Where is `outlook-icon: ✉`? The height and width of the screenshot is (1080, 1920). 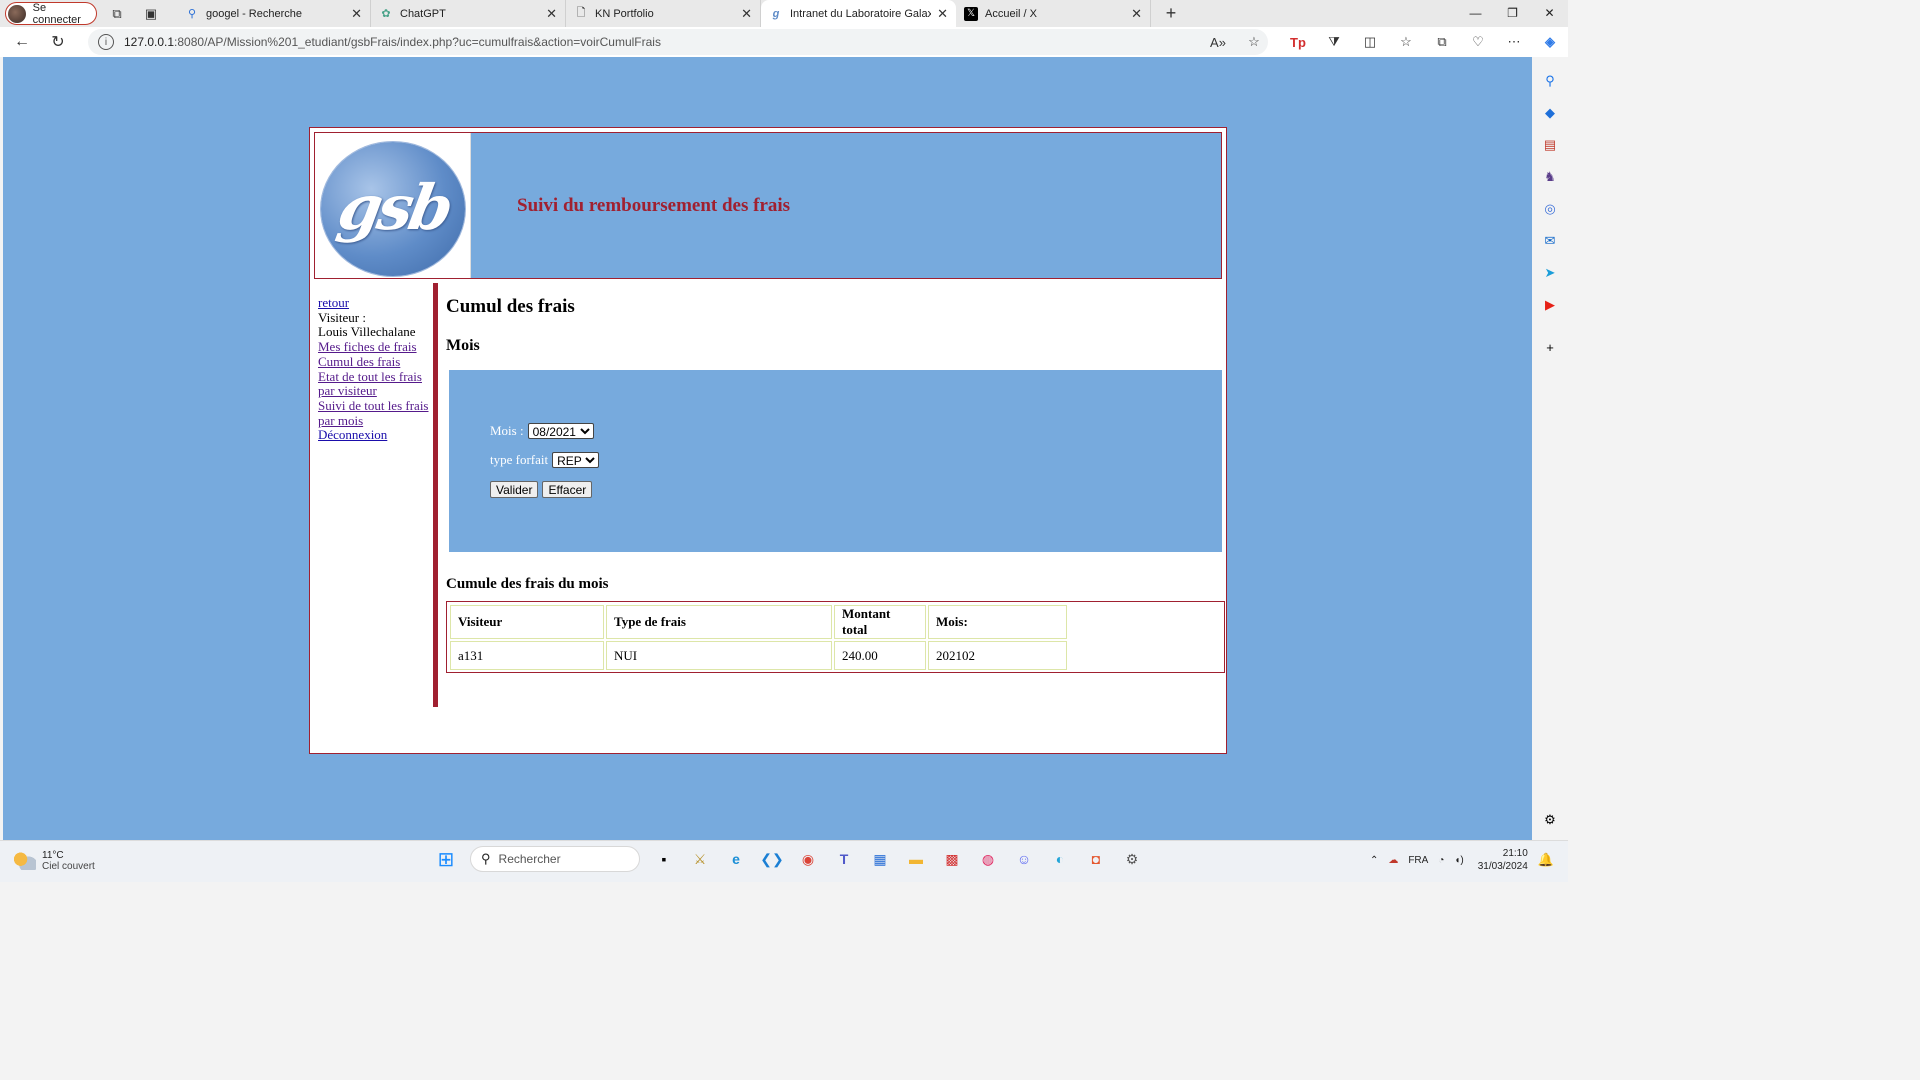 outlook-icon: ✉ is located at coordinates (1550, 241).